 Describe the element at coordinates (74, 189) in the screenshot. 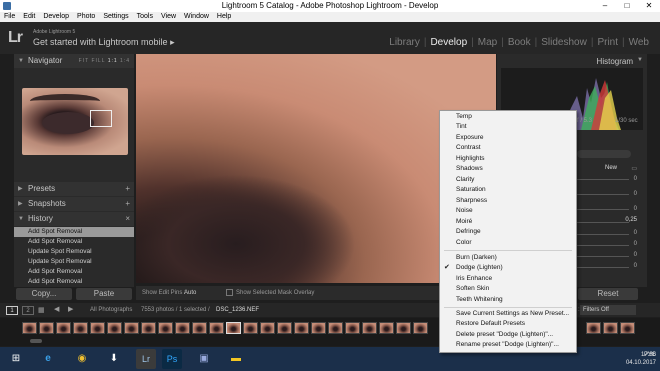

I see `presets-header: ▶ Presets +` at that location.